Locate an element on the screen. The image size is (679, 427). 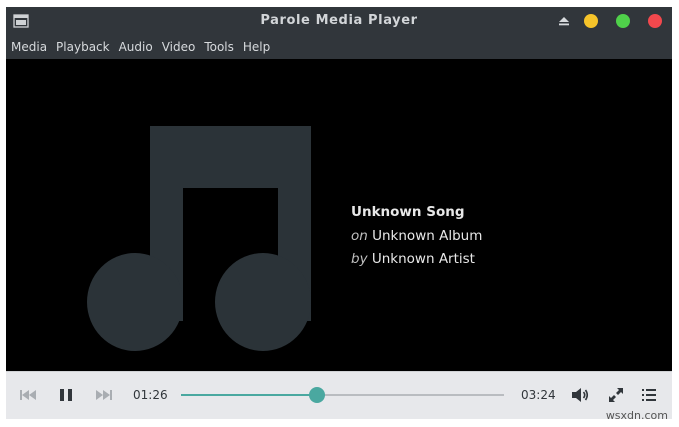
previous-icon is located at coordinates (29, 395).